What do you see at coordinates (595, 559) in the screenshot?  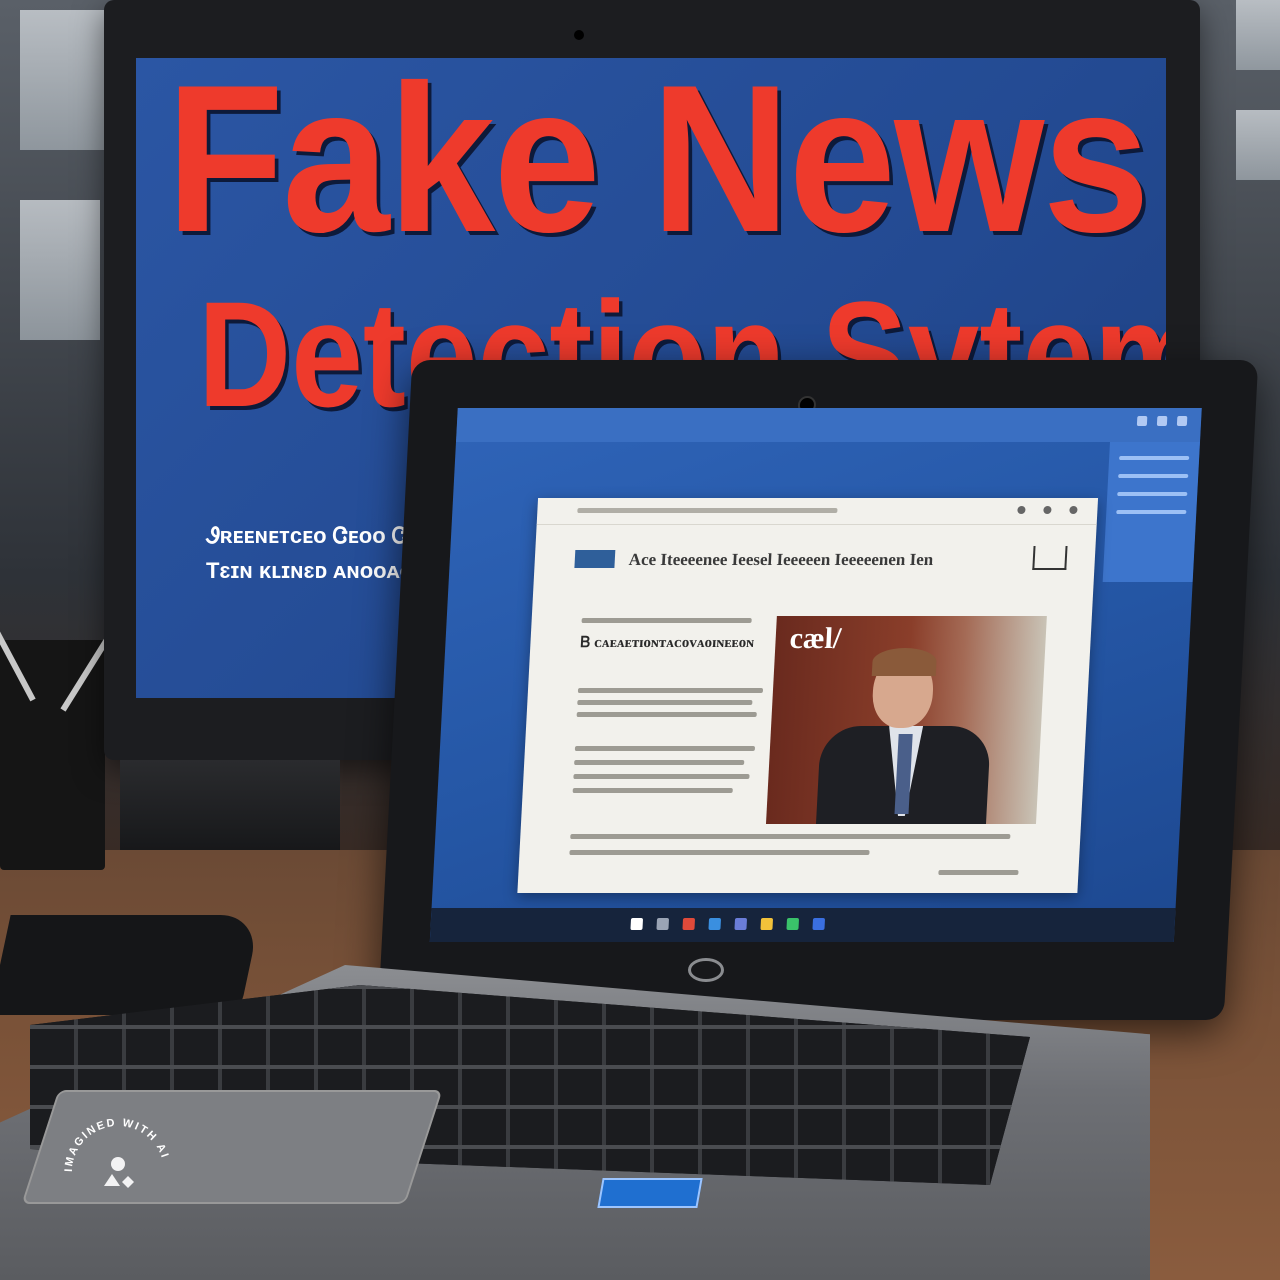 I see `site-logo` at bounding box center [595, 559].